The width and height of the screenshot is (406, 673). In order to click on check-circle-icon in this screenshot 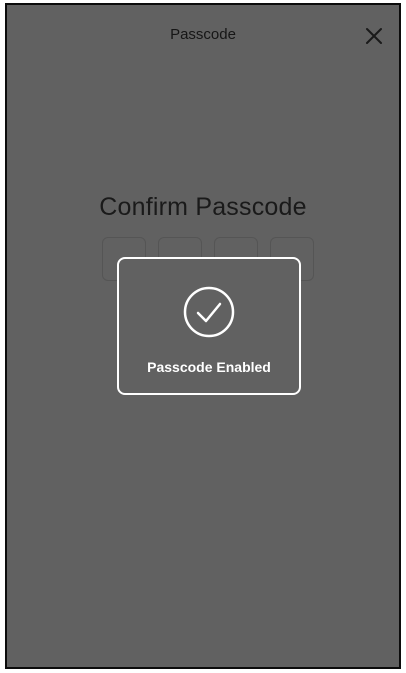, I will do `click(209, 312)`.